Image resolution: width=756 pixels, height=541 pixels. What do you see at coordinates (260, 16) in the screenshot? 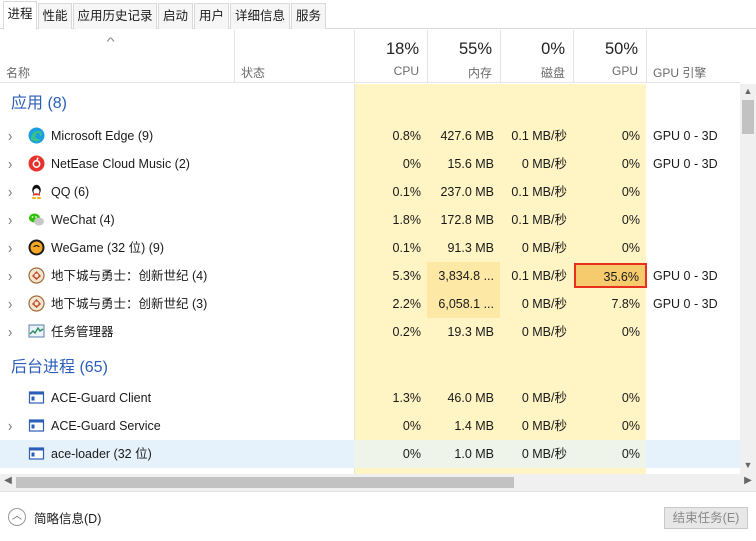
I see `tab-details: 详细信息` at bounding box center [260, 16].